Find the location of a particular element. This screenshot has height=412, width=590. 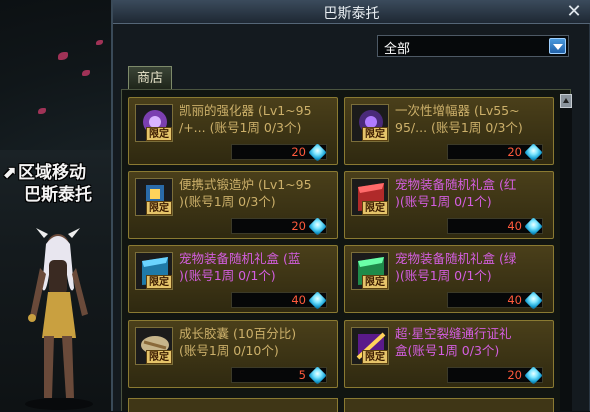

item-name: 宠物装备随机礼盒 (蓝 )(账号1周 0/1个) is located at coordinates (257, 267).